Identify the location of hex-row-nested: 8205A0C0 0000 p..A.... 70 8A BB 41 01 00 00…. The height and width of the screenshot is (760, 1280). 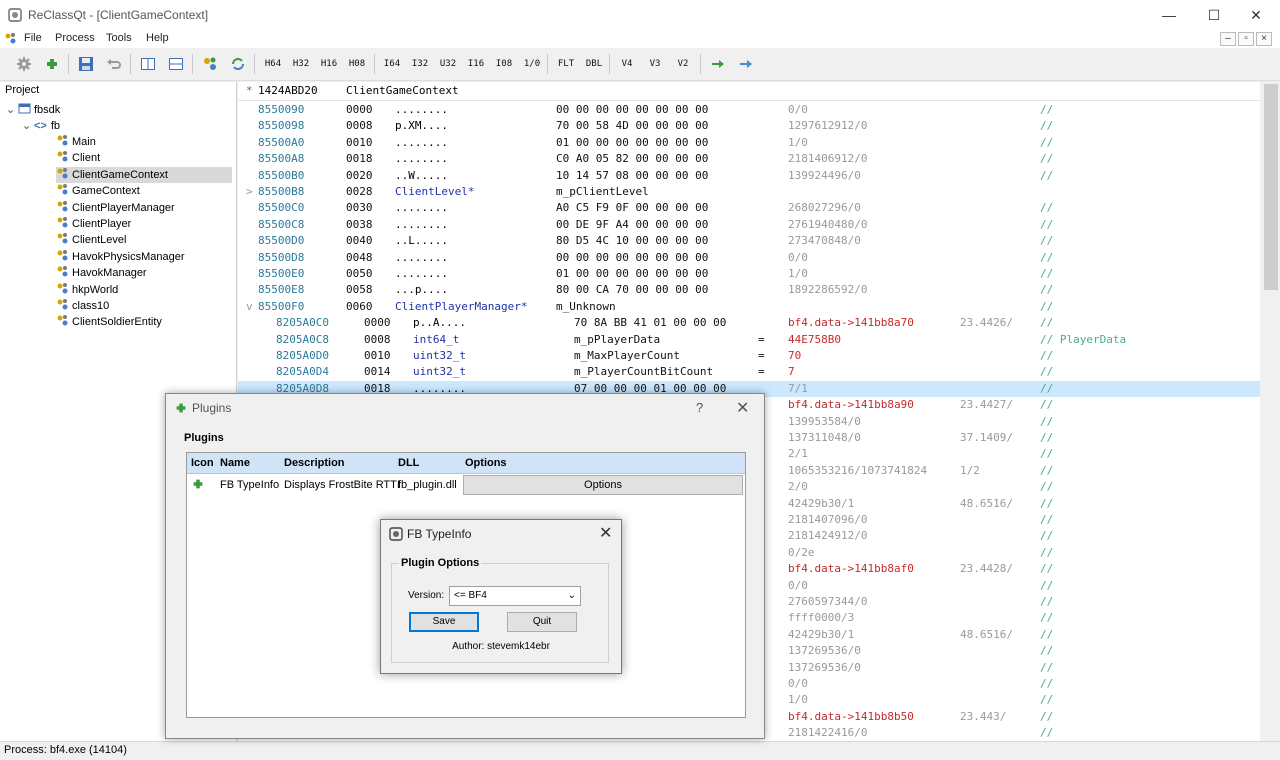
(749, 323).